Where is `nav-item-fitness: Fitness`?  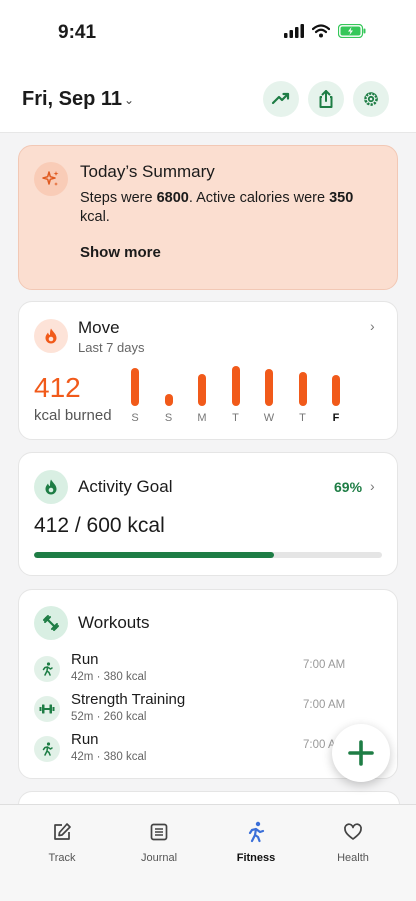
nav-item-fitness: Fitness is located at coordinates (256, 841).